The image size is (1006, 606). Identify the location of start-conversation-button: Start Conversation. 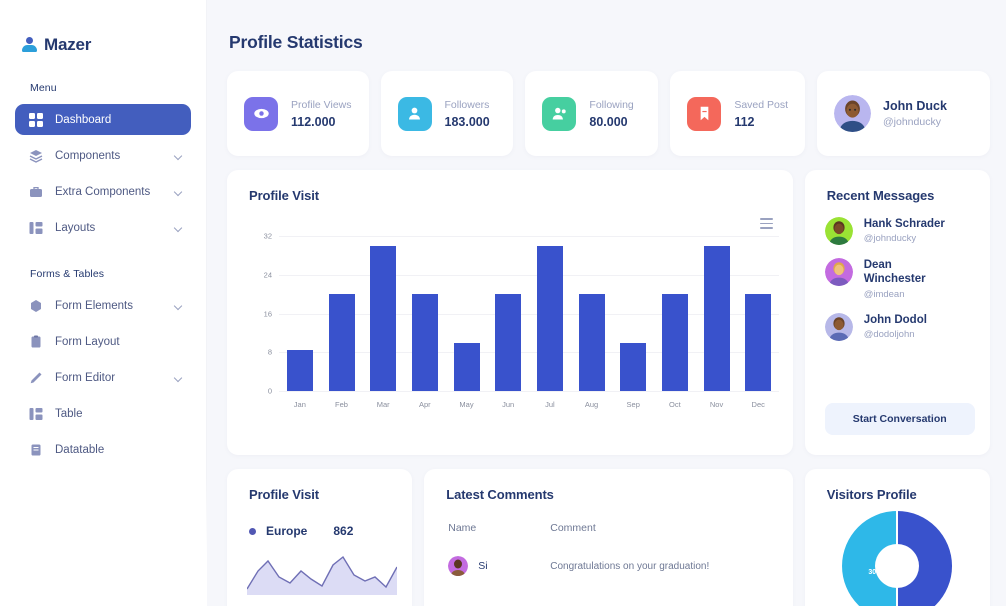
(899, 419).